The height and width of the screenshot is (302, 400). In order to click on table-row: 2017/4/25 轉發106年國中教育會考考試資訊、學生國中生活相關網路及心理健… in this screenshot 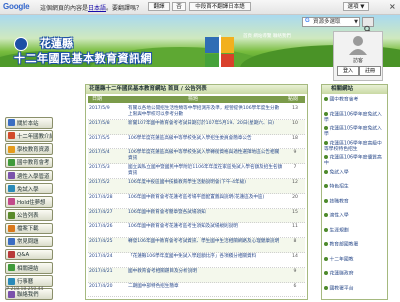, I will do `click(196, 245)`.